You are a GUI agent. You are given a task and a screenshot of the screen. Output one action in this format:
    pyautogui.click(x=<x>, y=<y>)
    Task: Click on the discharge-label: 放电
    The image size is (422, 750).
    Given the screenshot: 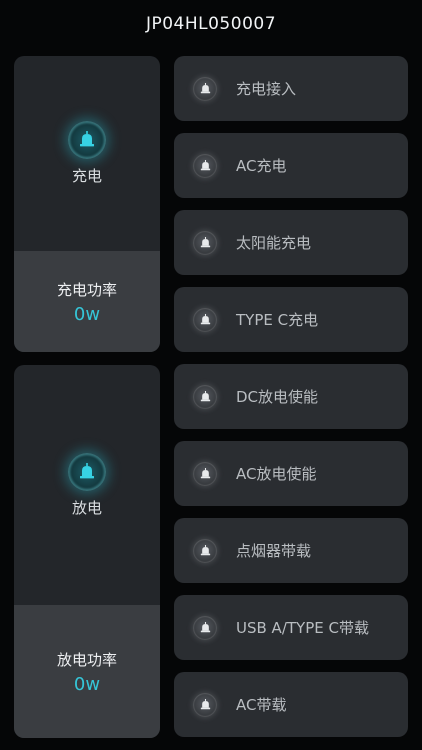 What is the action you would take?
    pyautogui.click(x=86, y=507)
    